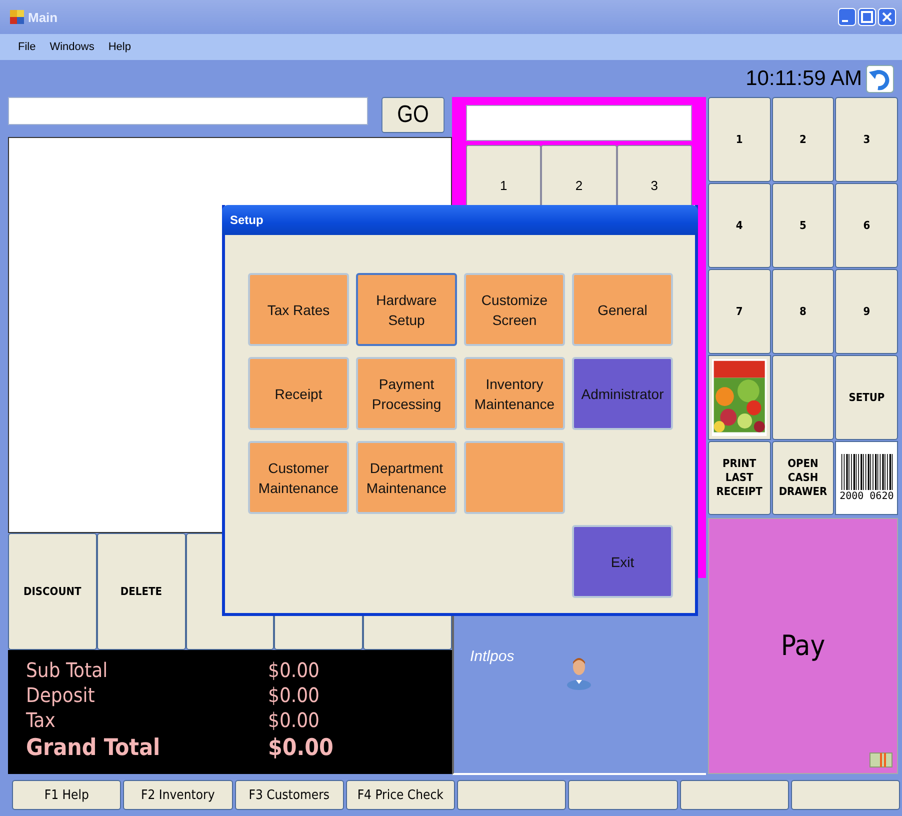 Image resolution: width=902 pixels, height=816 pixels. Describe the element at coordinates (400, 795) in the screenshot. I see `function-key: F4 Price Check` at that location.